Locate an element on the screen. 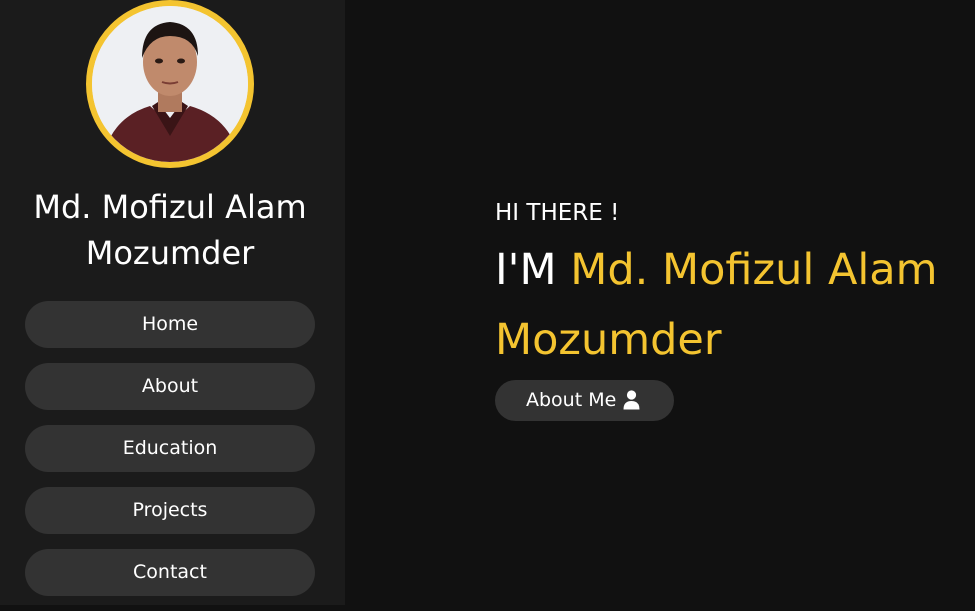 The image size is (975, 611). hero-greeting: HI THERE ! is located at coordinates (557, 213).